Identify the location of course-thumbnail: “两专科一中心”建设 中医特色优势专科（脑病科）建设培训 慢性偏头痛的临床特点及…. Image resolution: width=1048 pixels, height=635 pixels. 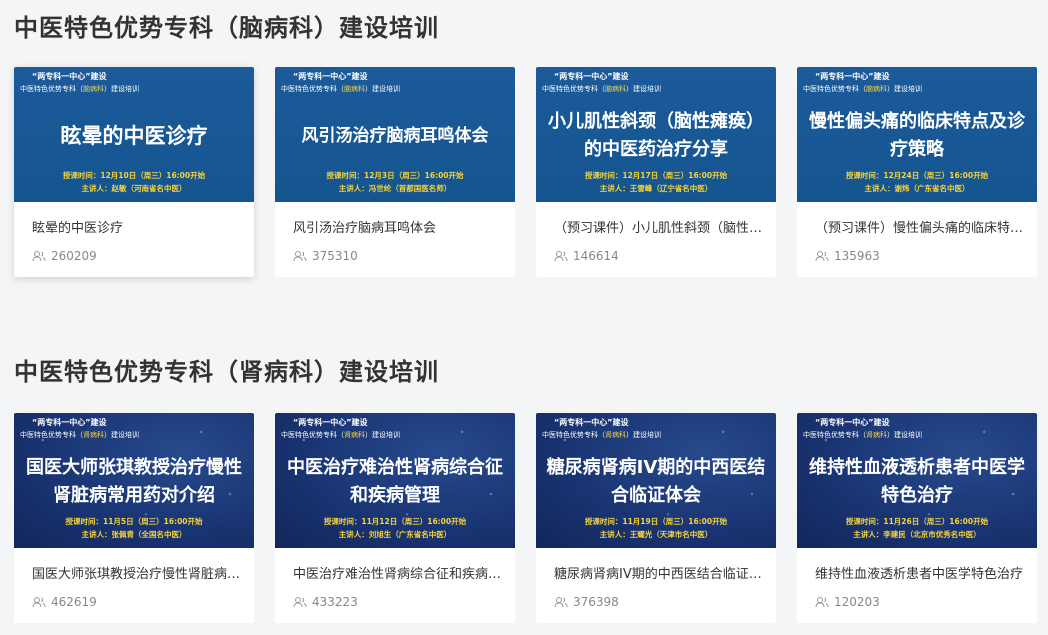
(917, 134).